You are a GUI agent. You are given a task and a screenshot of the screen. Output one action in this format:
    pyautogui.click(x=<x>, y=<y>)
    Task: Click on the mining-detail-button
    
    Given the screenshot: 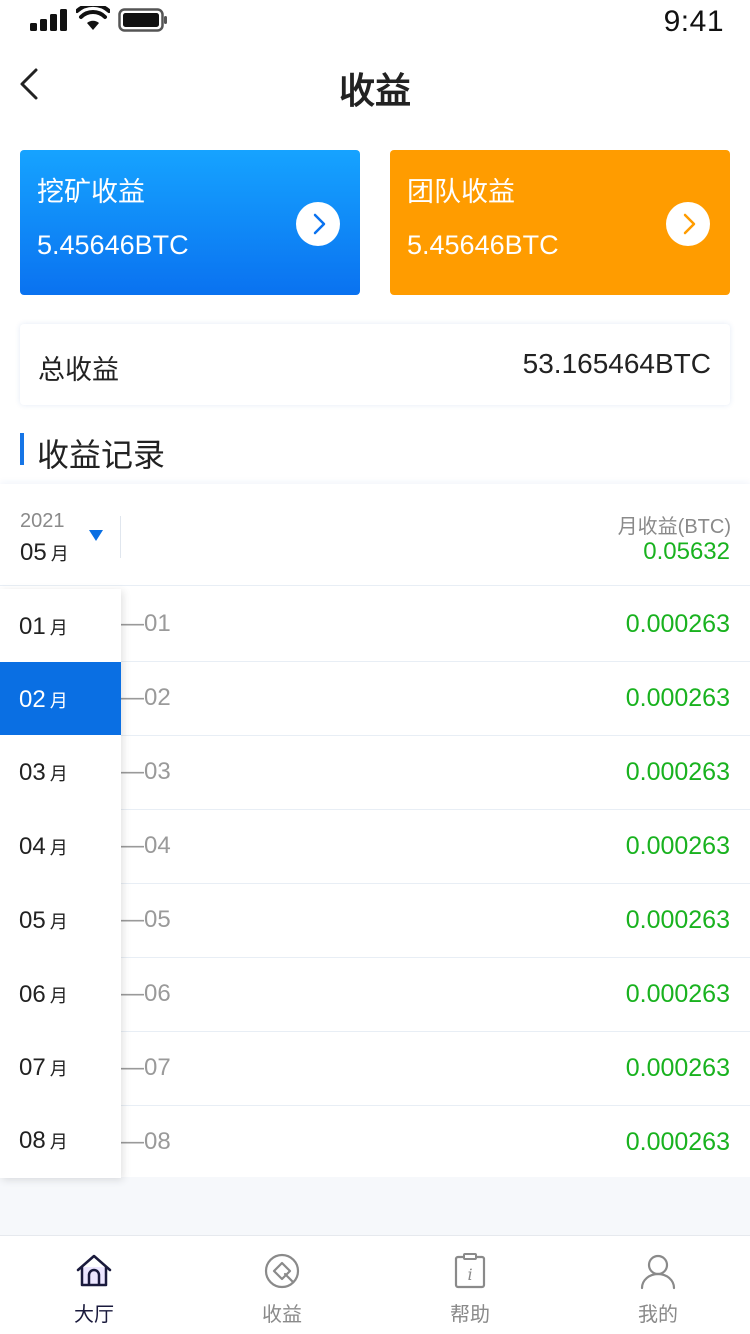 What is the action you would take?
    pyautogui.click(x=318, y=224)
    